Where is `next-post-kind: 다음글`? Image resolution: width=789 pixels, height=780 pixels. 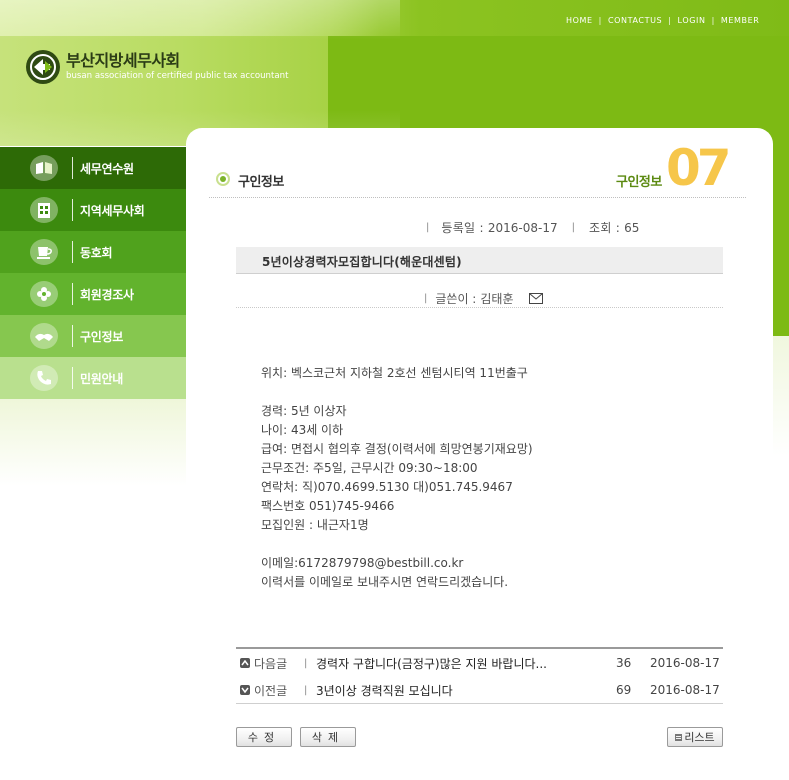
next-post-kind: 다음글 is located at coordinates (271, 663).